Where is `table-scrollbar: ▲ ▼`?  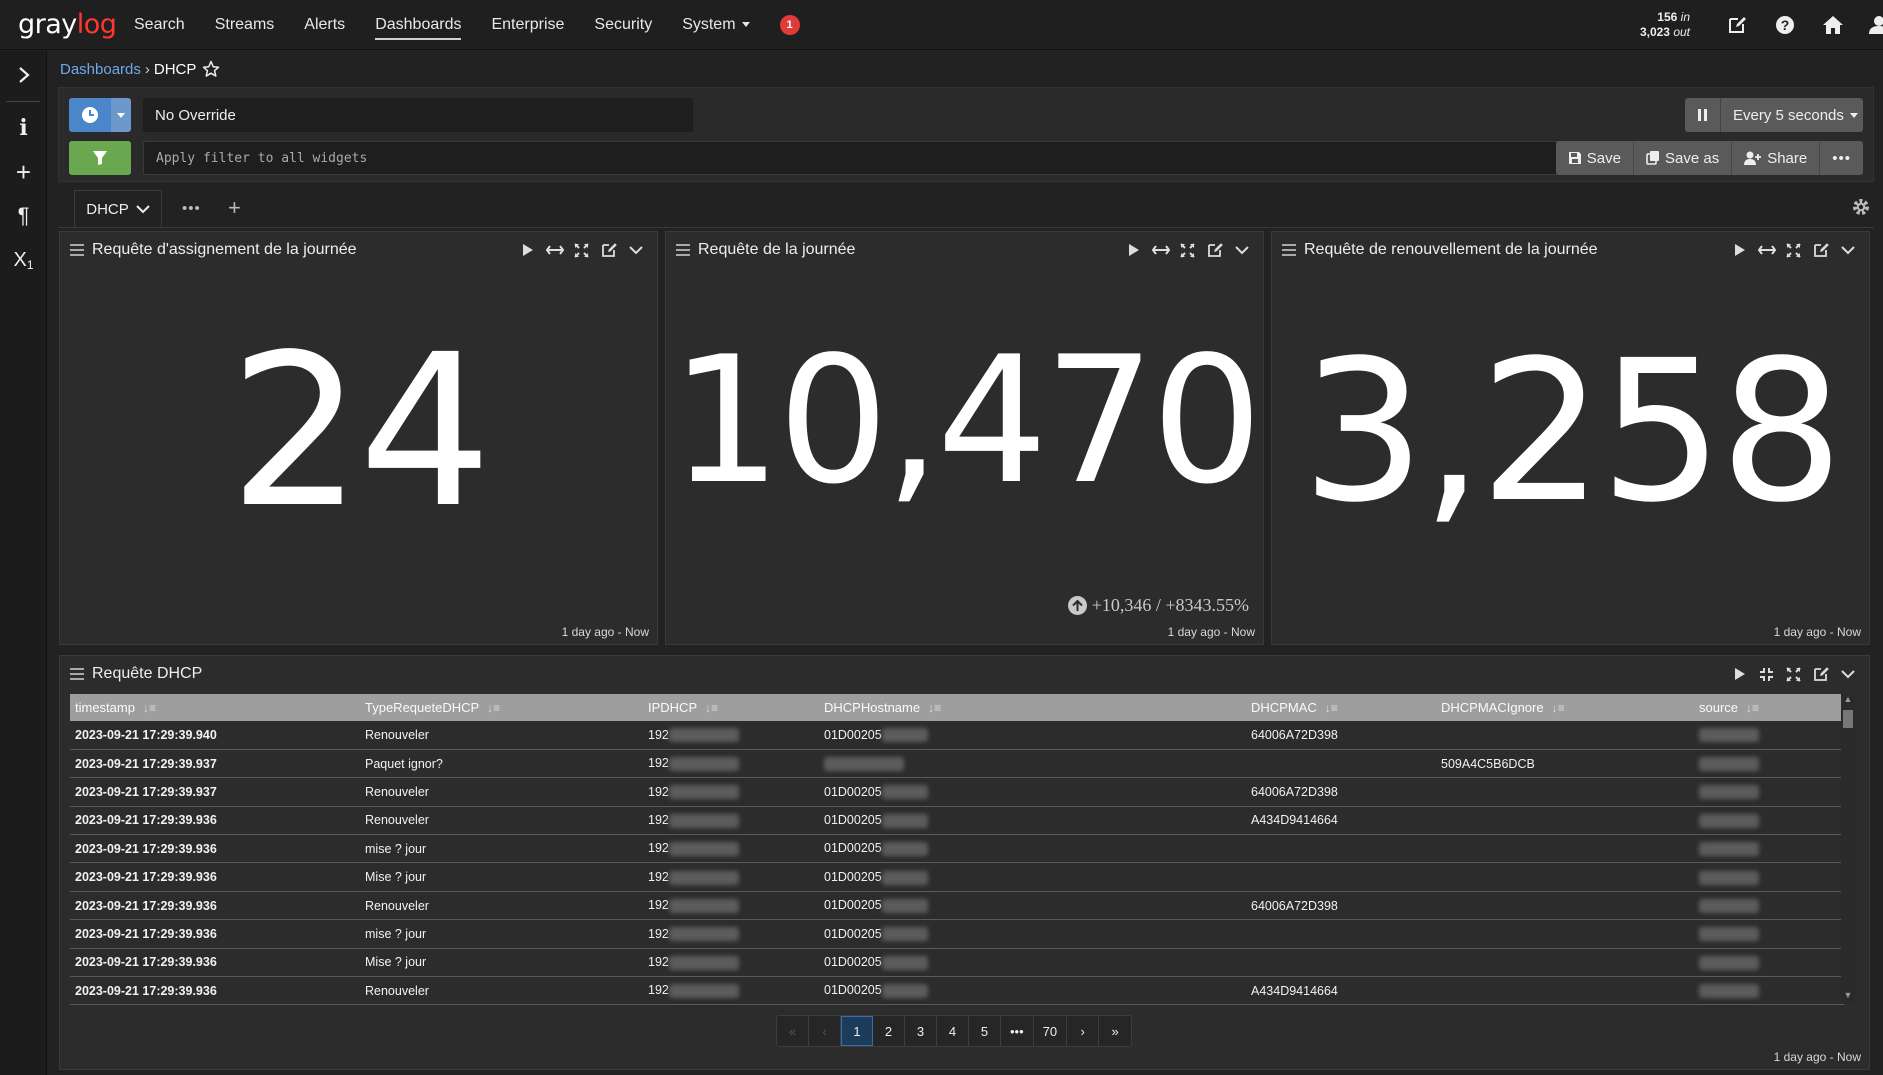
table-scrollbar: ▲ ▼ is located at coordinates (1848, 849).